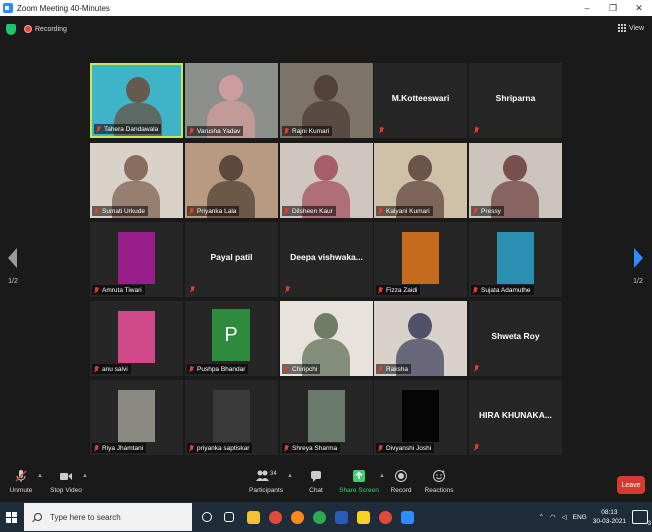  What do you see at coordinates (231, 417) in the screenshot?
I see `participant-tile: priyanka saptiskar` at bounding box center [231, 417].